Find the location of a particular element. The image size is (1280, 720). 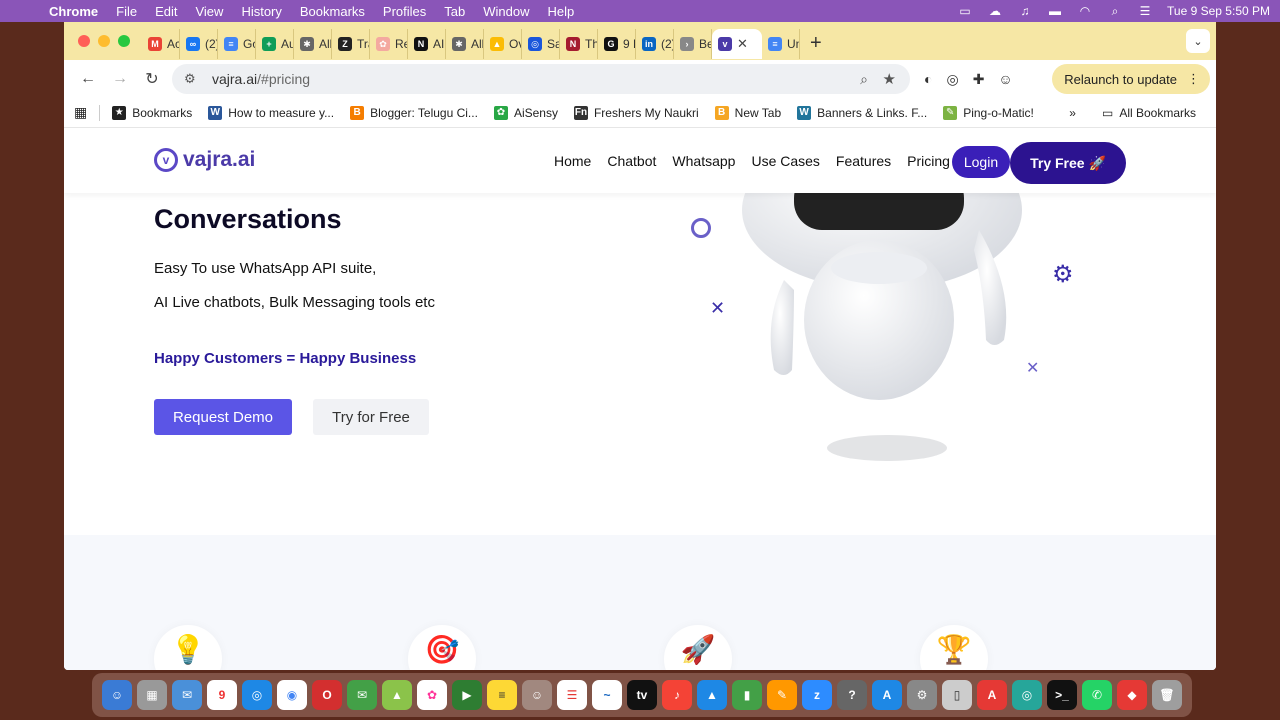

minimize-window-button is located at coordinates (104, 41).